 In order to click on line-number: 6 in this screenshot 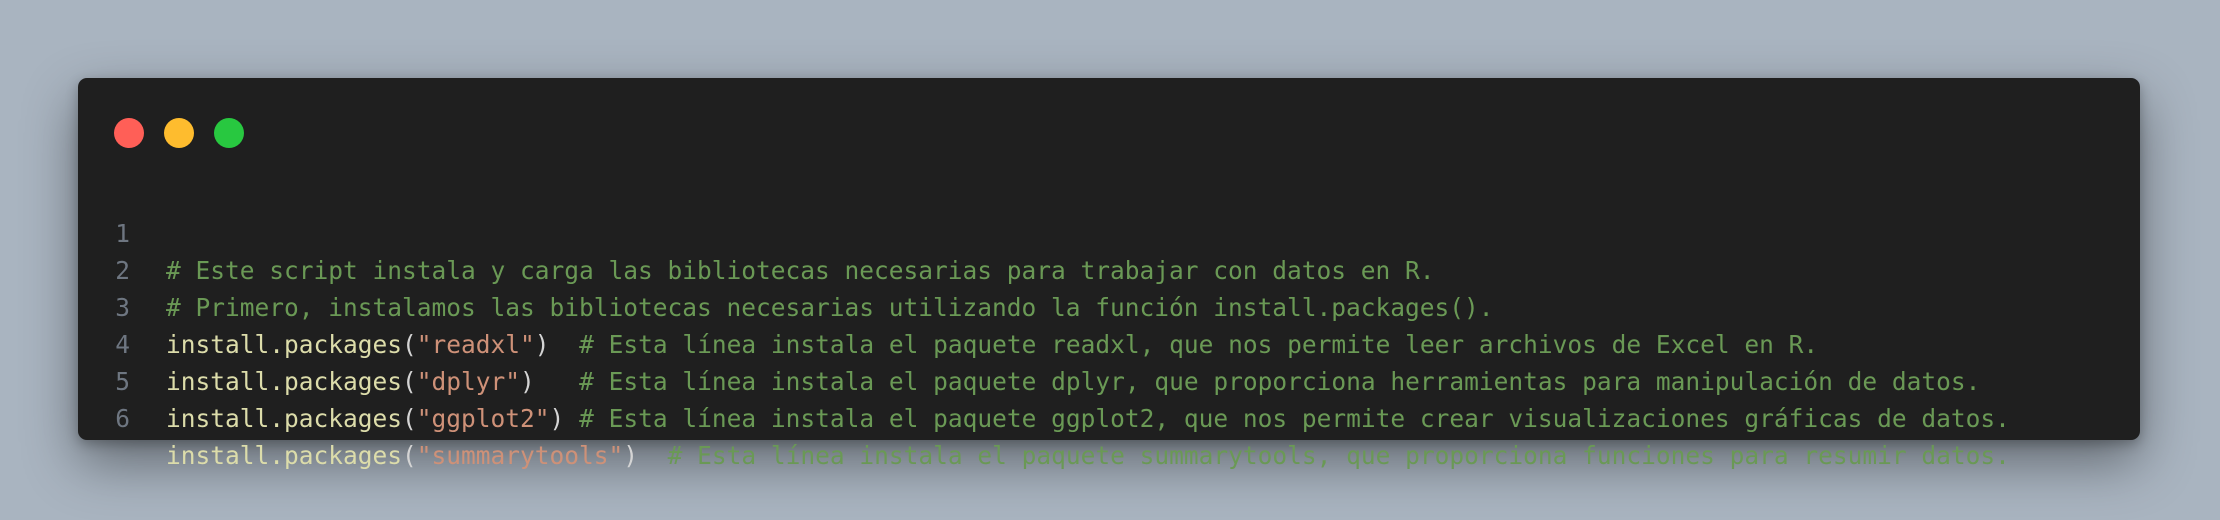, I will do `click(122, 418)`.